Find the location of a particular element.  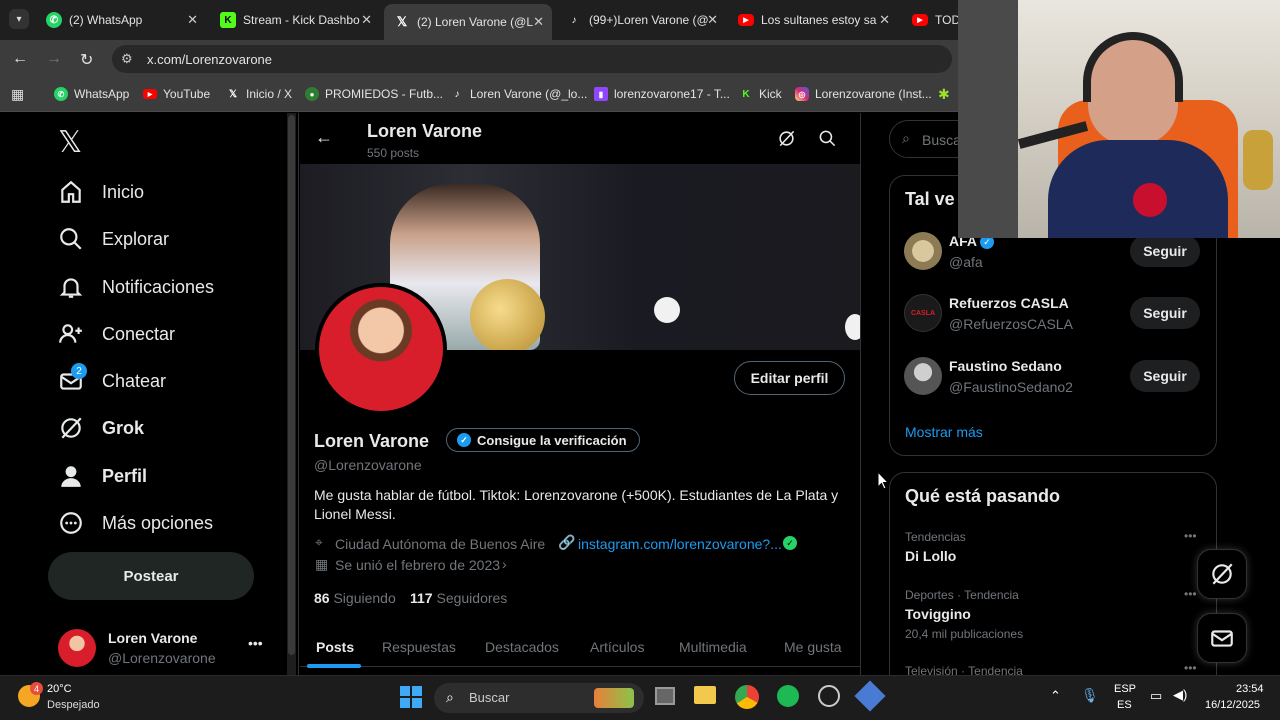

browser-tab-active: 𝕏 (2) Loren Varone (@L ✕ is located at coordinates (468, 22).